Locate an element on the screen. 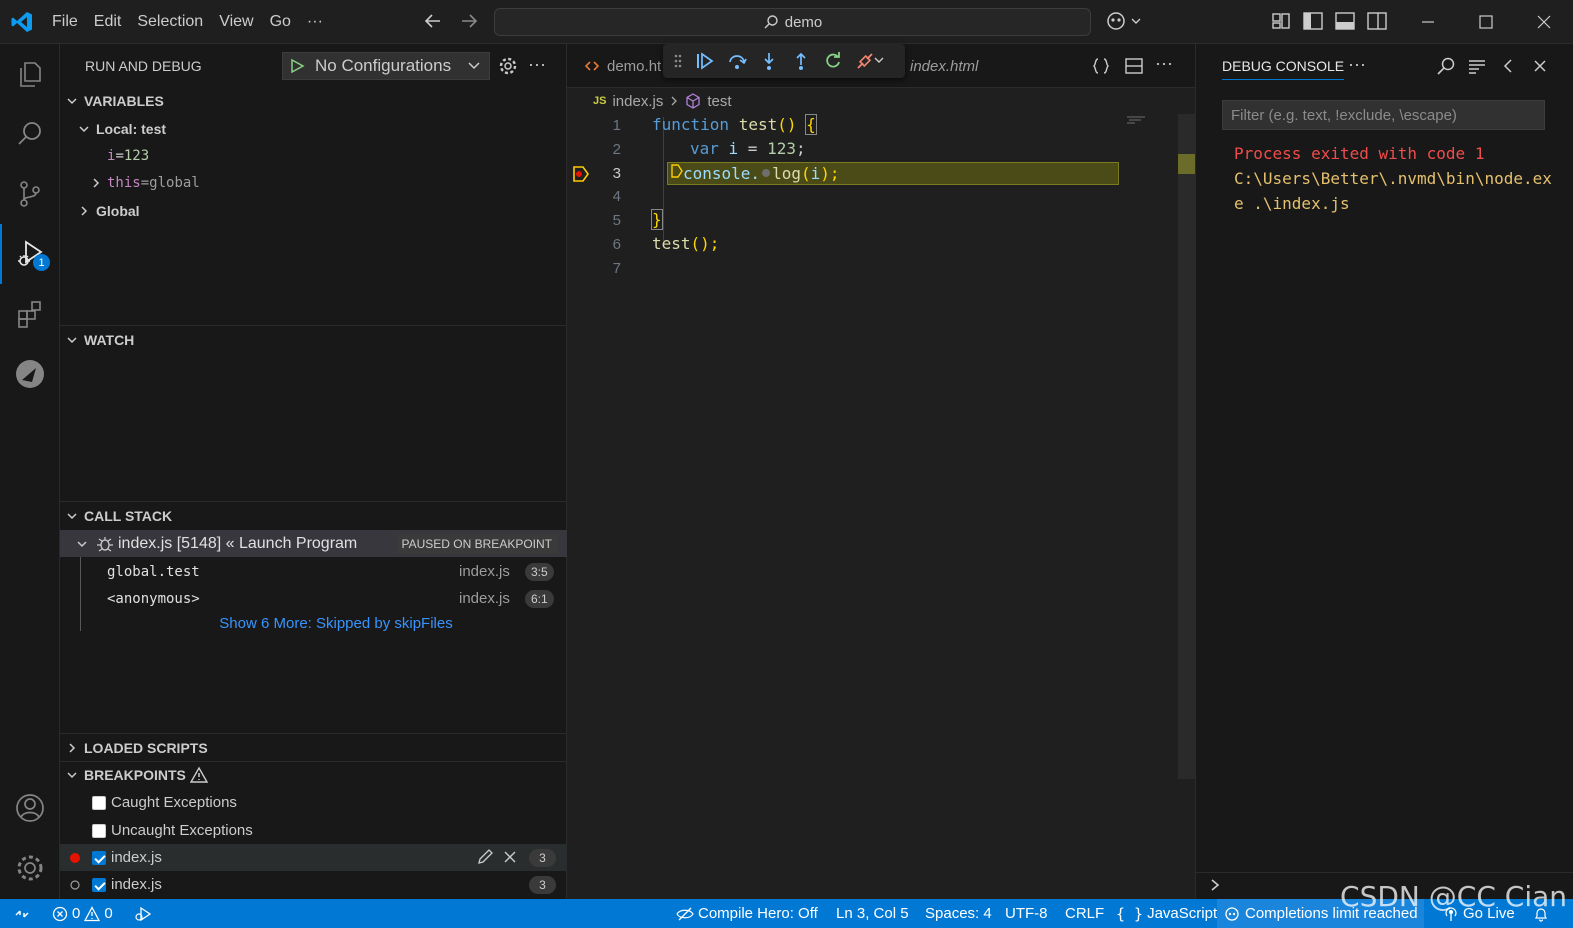  extensions-icon is located at coordinates (30, 314).